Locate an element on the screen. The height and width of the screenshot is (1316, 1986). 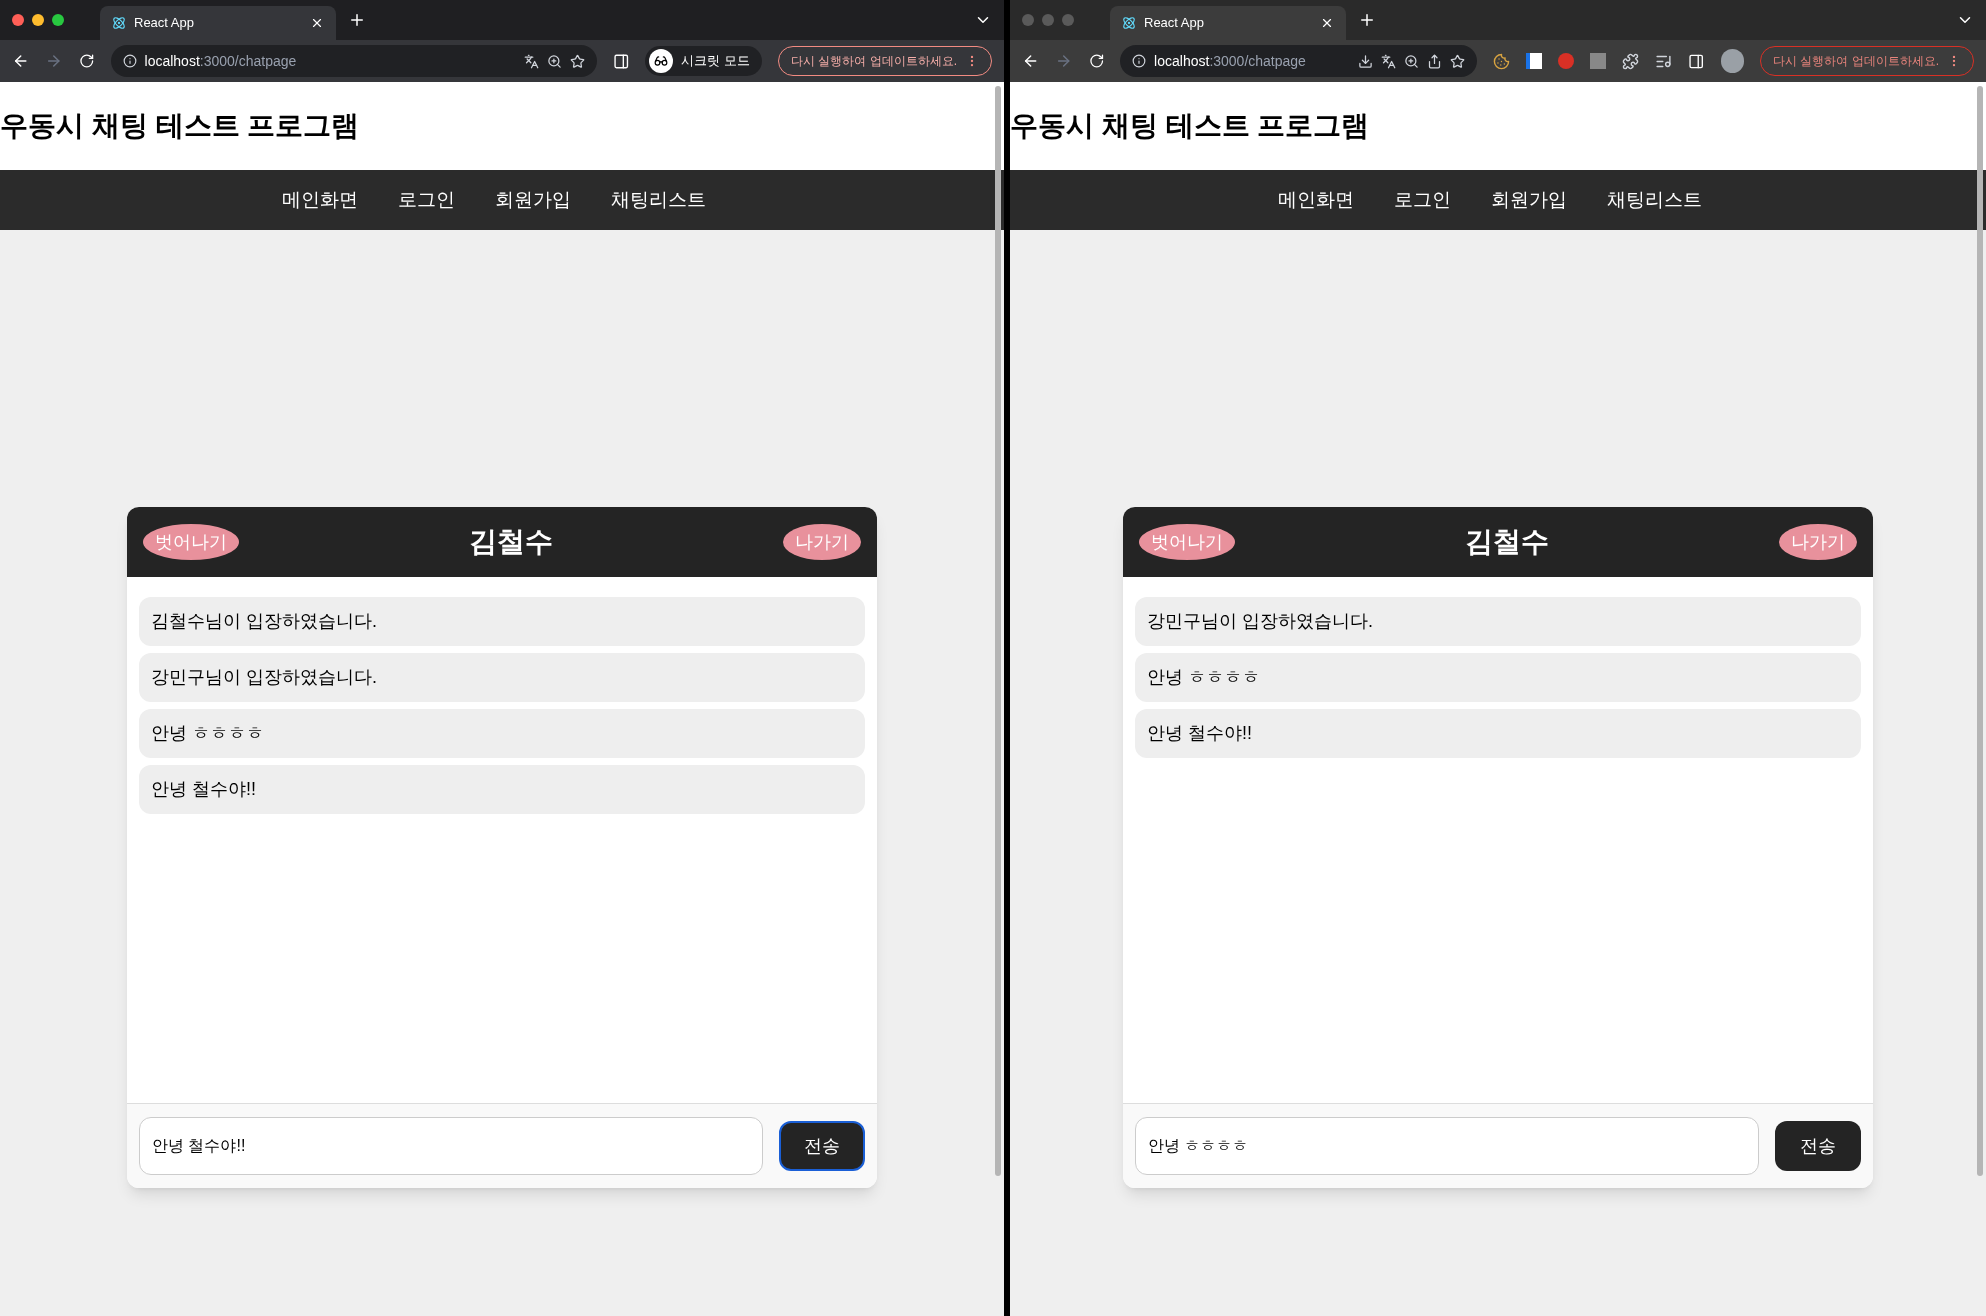
share-icon is located at coordinates (1435, 61).